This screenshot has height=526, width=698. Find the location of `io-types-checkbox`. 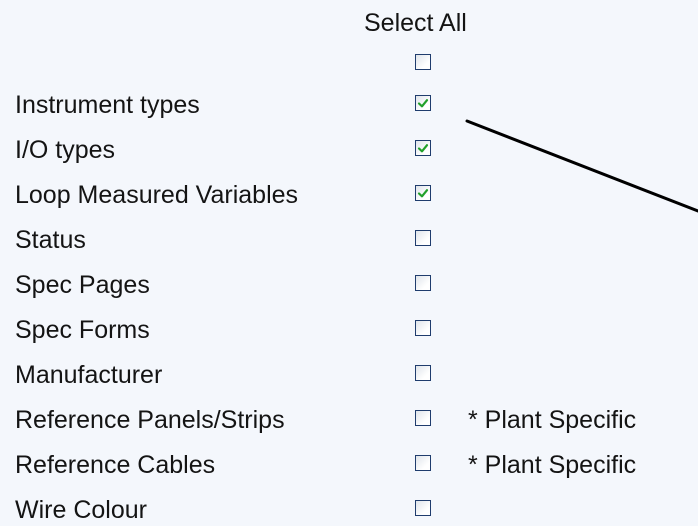

io-types-checkbox is located at coordinates (423, 148).